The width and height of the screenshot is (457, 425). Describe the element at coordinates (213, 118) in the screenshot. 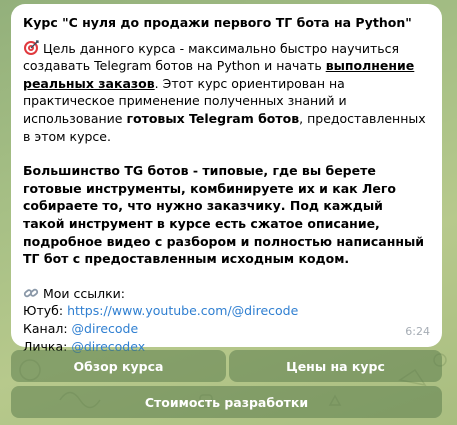

I see `goal-bold-text: готовых Telegram ботов` at that location.